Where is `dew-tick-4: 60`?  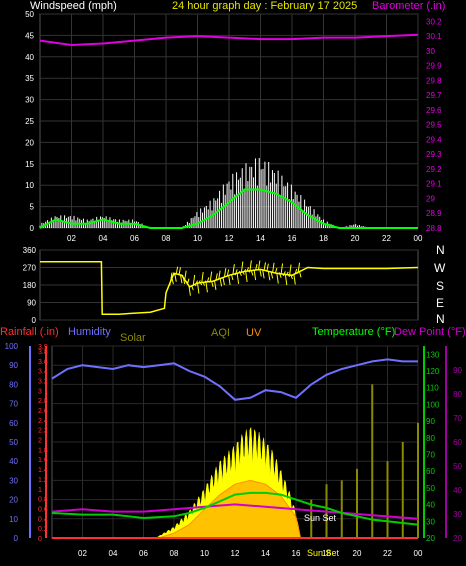
dew-tick-4: 60 is located at coordinates (457, 442).